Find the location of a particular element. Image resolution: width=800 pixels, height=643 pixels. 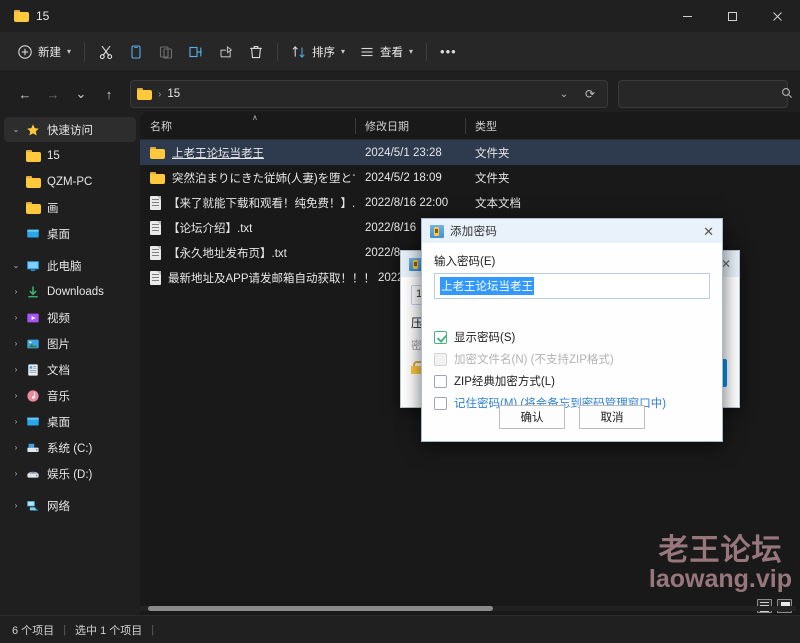

sidebar-item-documents: › 文档 is located at coordinates (70, 369).